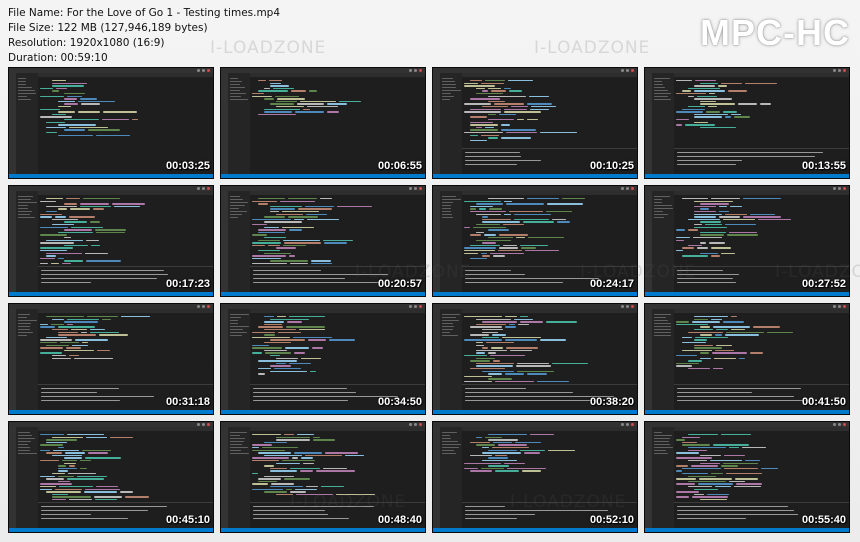 This screenshot has width=860, height=542. I want to click on video-thumbnail: 00:10:25, so click(535, 123).